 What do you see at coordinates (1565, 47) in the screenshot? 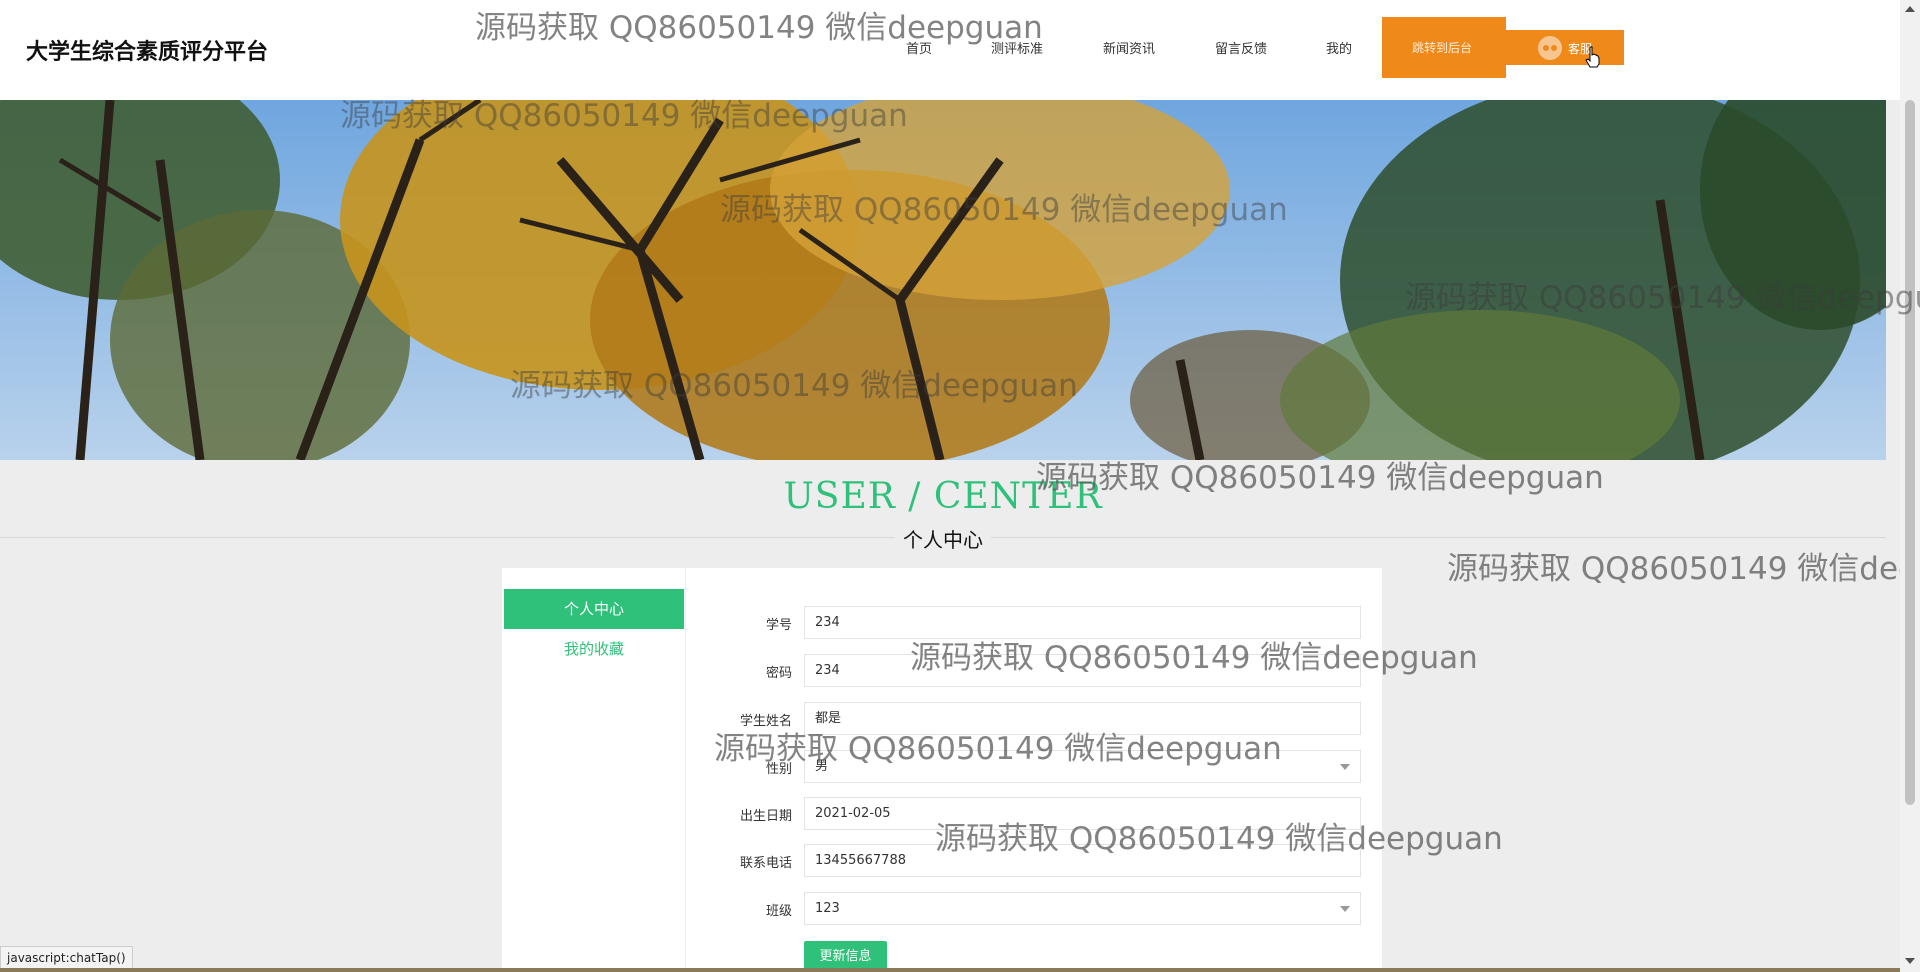
I see `chat-button: 客服` at bounding box center [1565, 47].